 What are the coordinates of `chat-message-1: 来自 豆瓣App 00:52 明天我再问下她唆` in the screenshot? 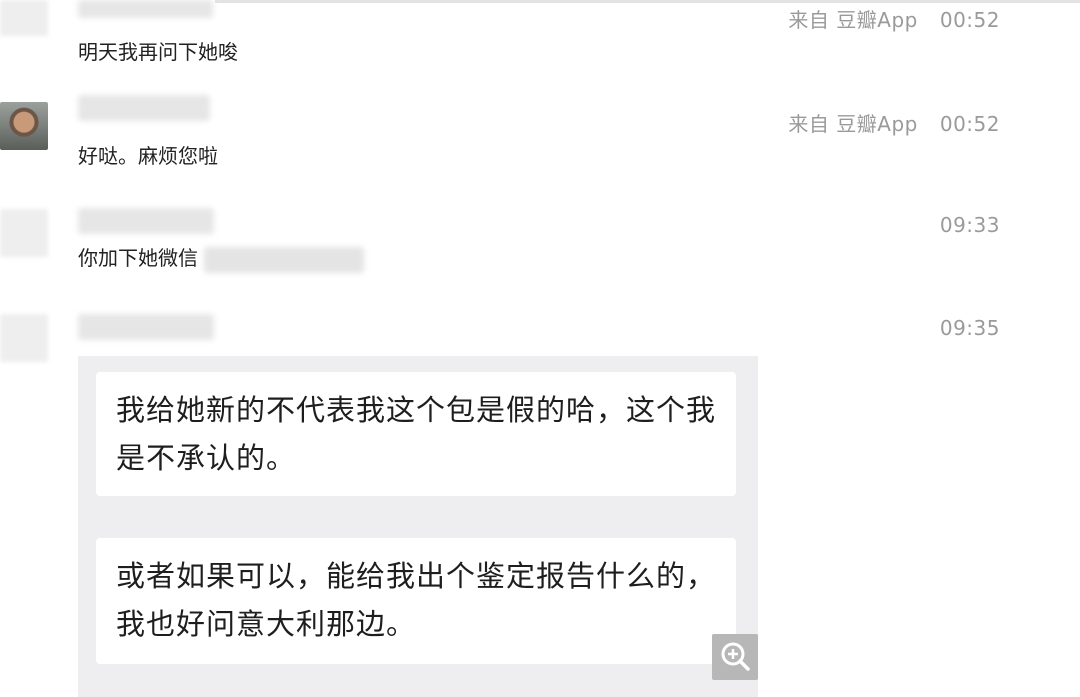 It's located at (540, 47).